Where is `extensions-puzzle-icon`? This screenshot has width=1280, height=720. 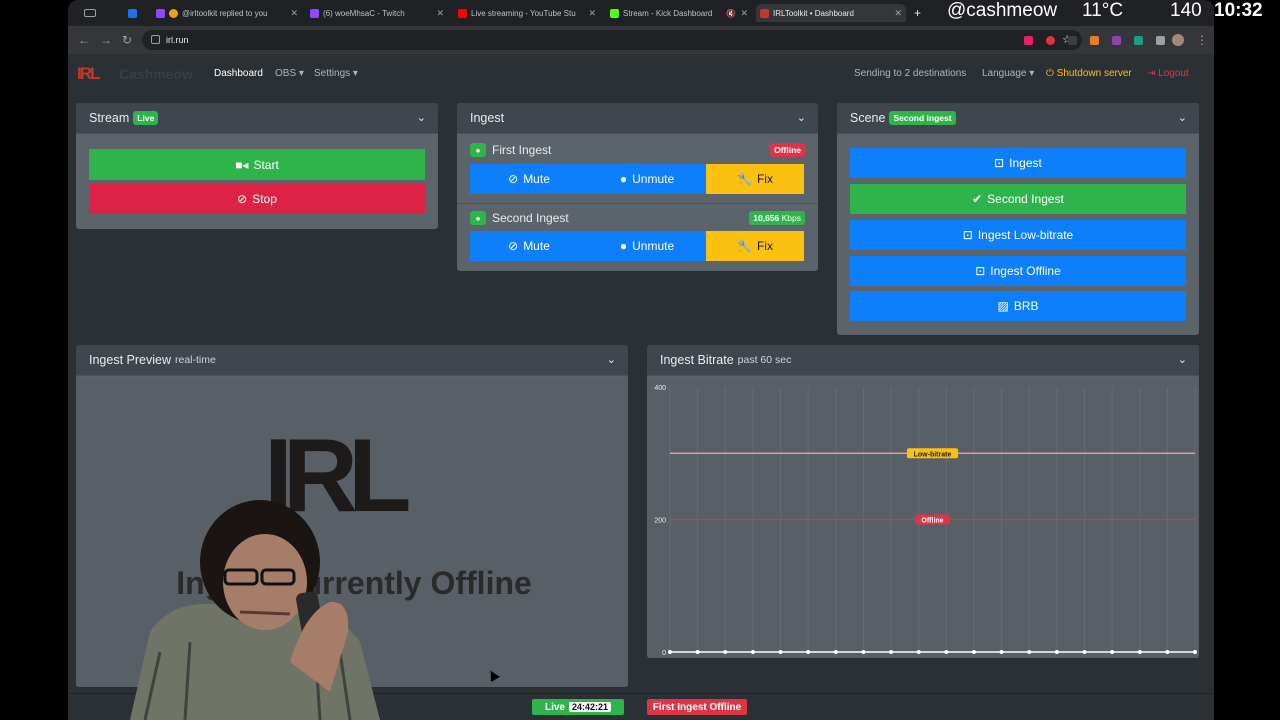
extensions-puzzle-icon is located at coordinates (1160, 40).